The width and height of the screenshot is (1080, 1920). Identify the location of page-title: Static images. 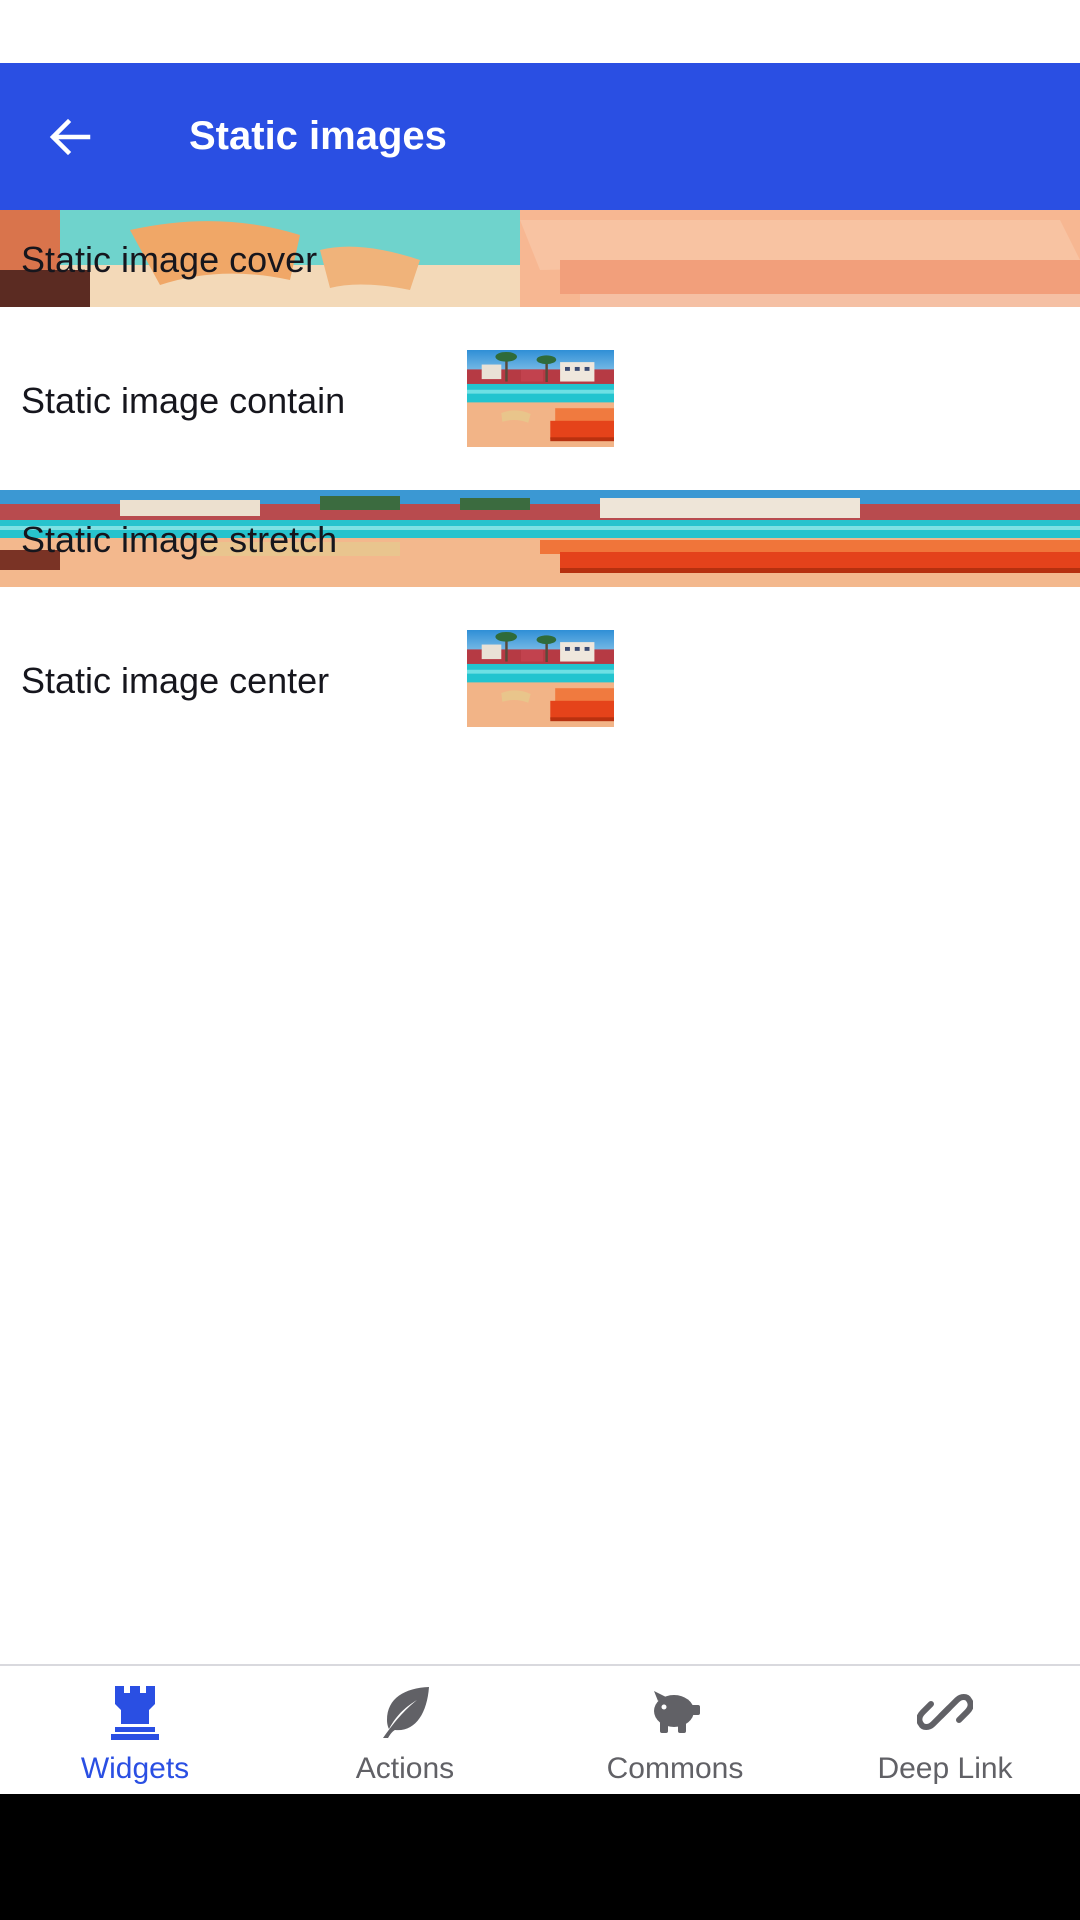
(318, 136).